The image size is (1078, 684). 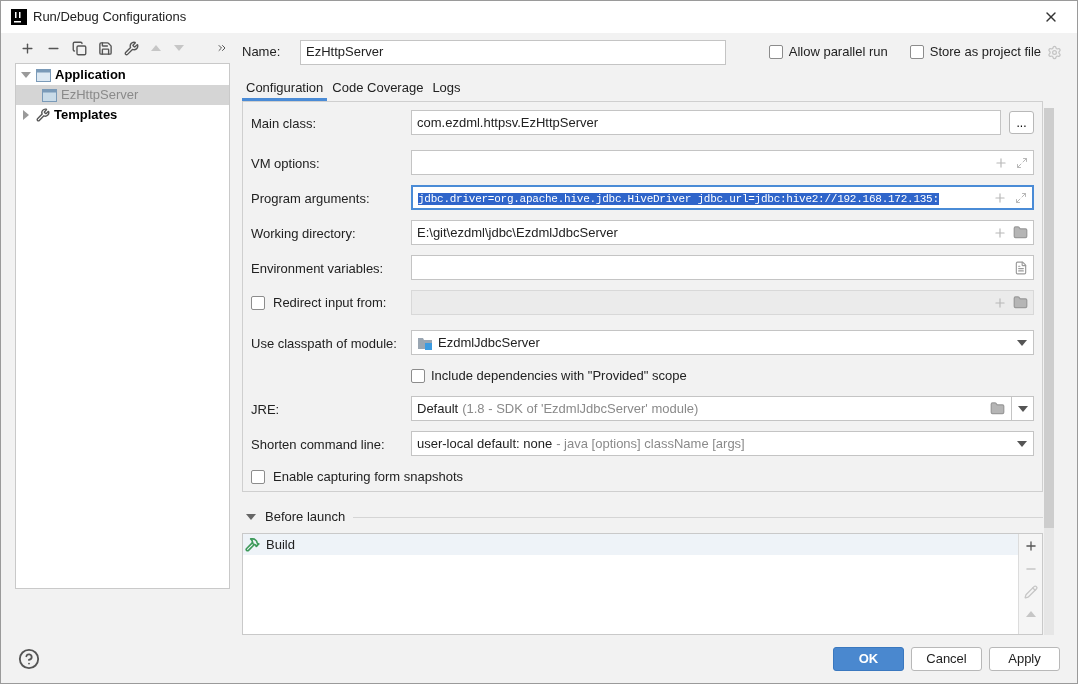 What do you see at coordinates (19, 17) in the screenshot?
I see `app-logo-icon` at bounding box center [19, 17].